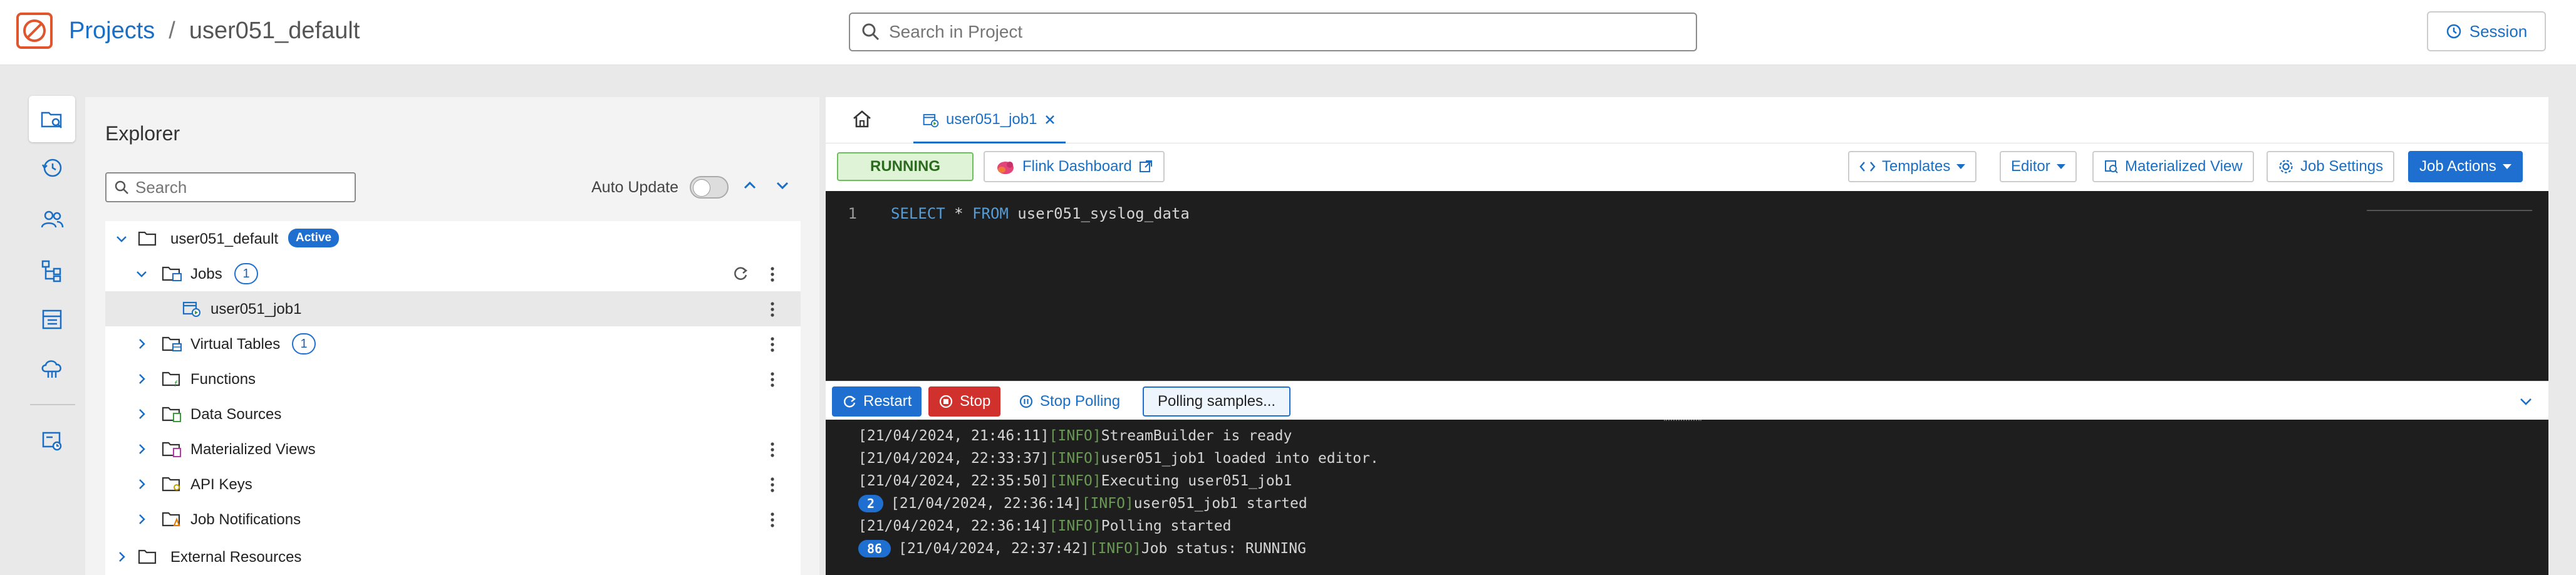  What do you see at coordinates (52, 168) in the screenshot?
I see `rail-history-icon` at bounding box center [52, 168].